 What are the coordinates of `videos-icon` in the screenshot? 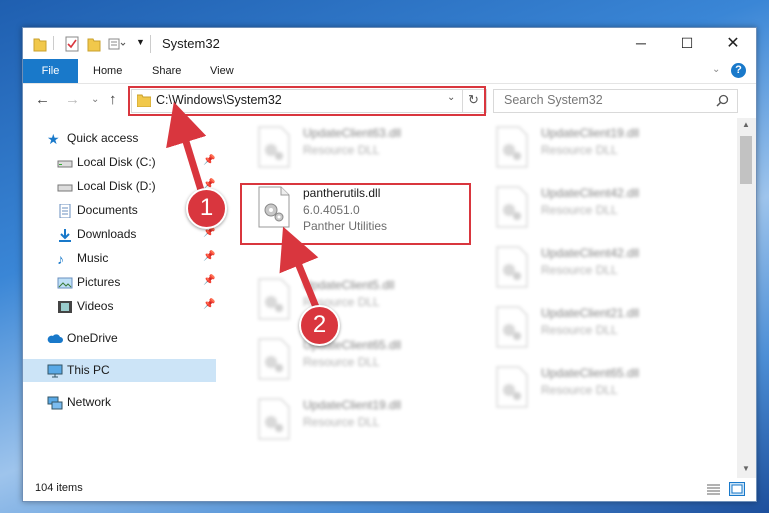 It's located at (65, 306).